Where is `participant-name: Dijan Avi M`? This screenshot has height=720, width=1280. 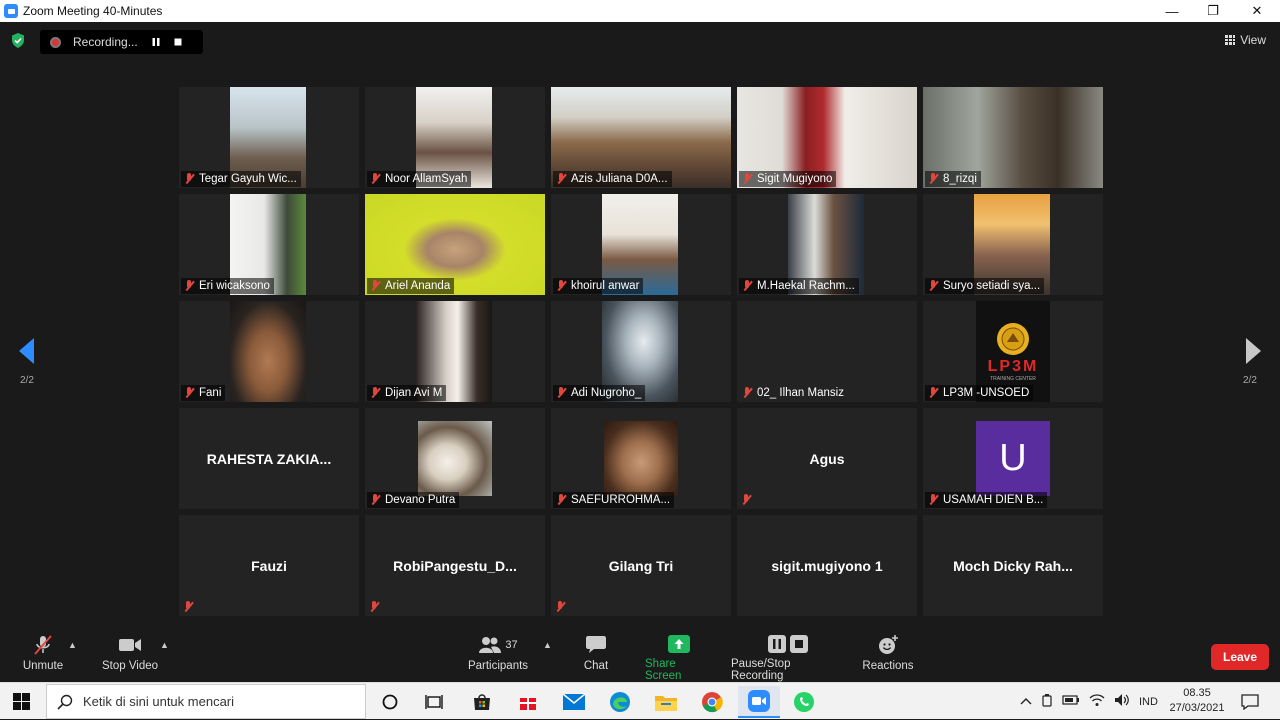 participant-name: Dijan Avi M is located at coordinates (414, 393).